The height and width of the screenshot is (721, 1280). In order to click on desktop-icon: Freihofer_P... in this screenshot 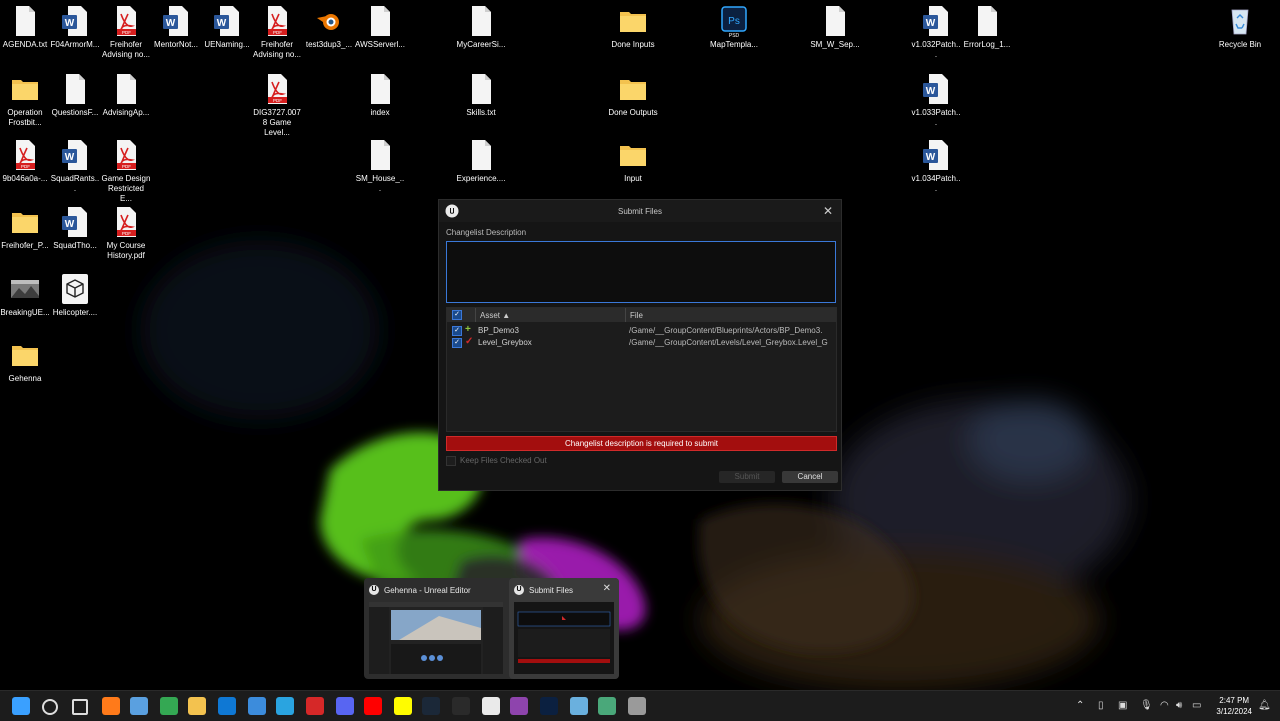, I will do `click(25, 228)`.